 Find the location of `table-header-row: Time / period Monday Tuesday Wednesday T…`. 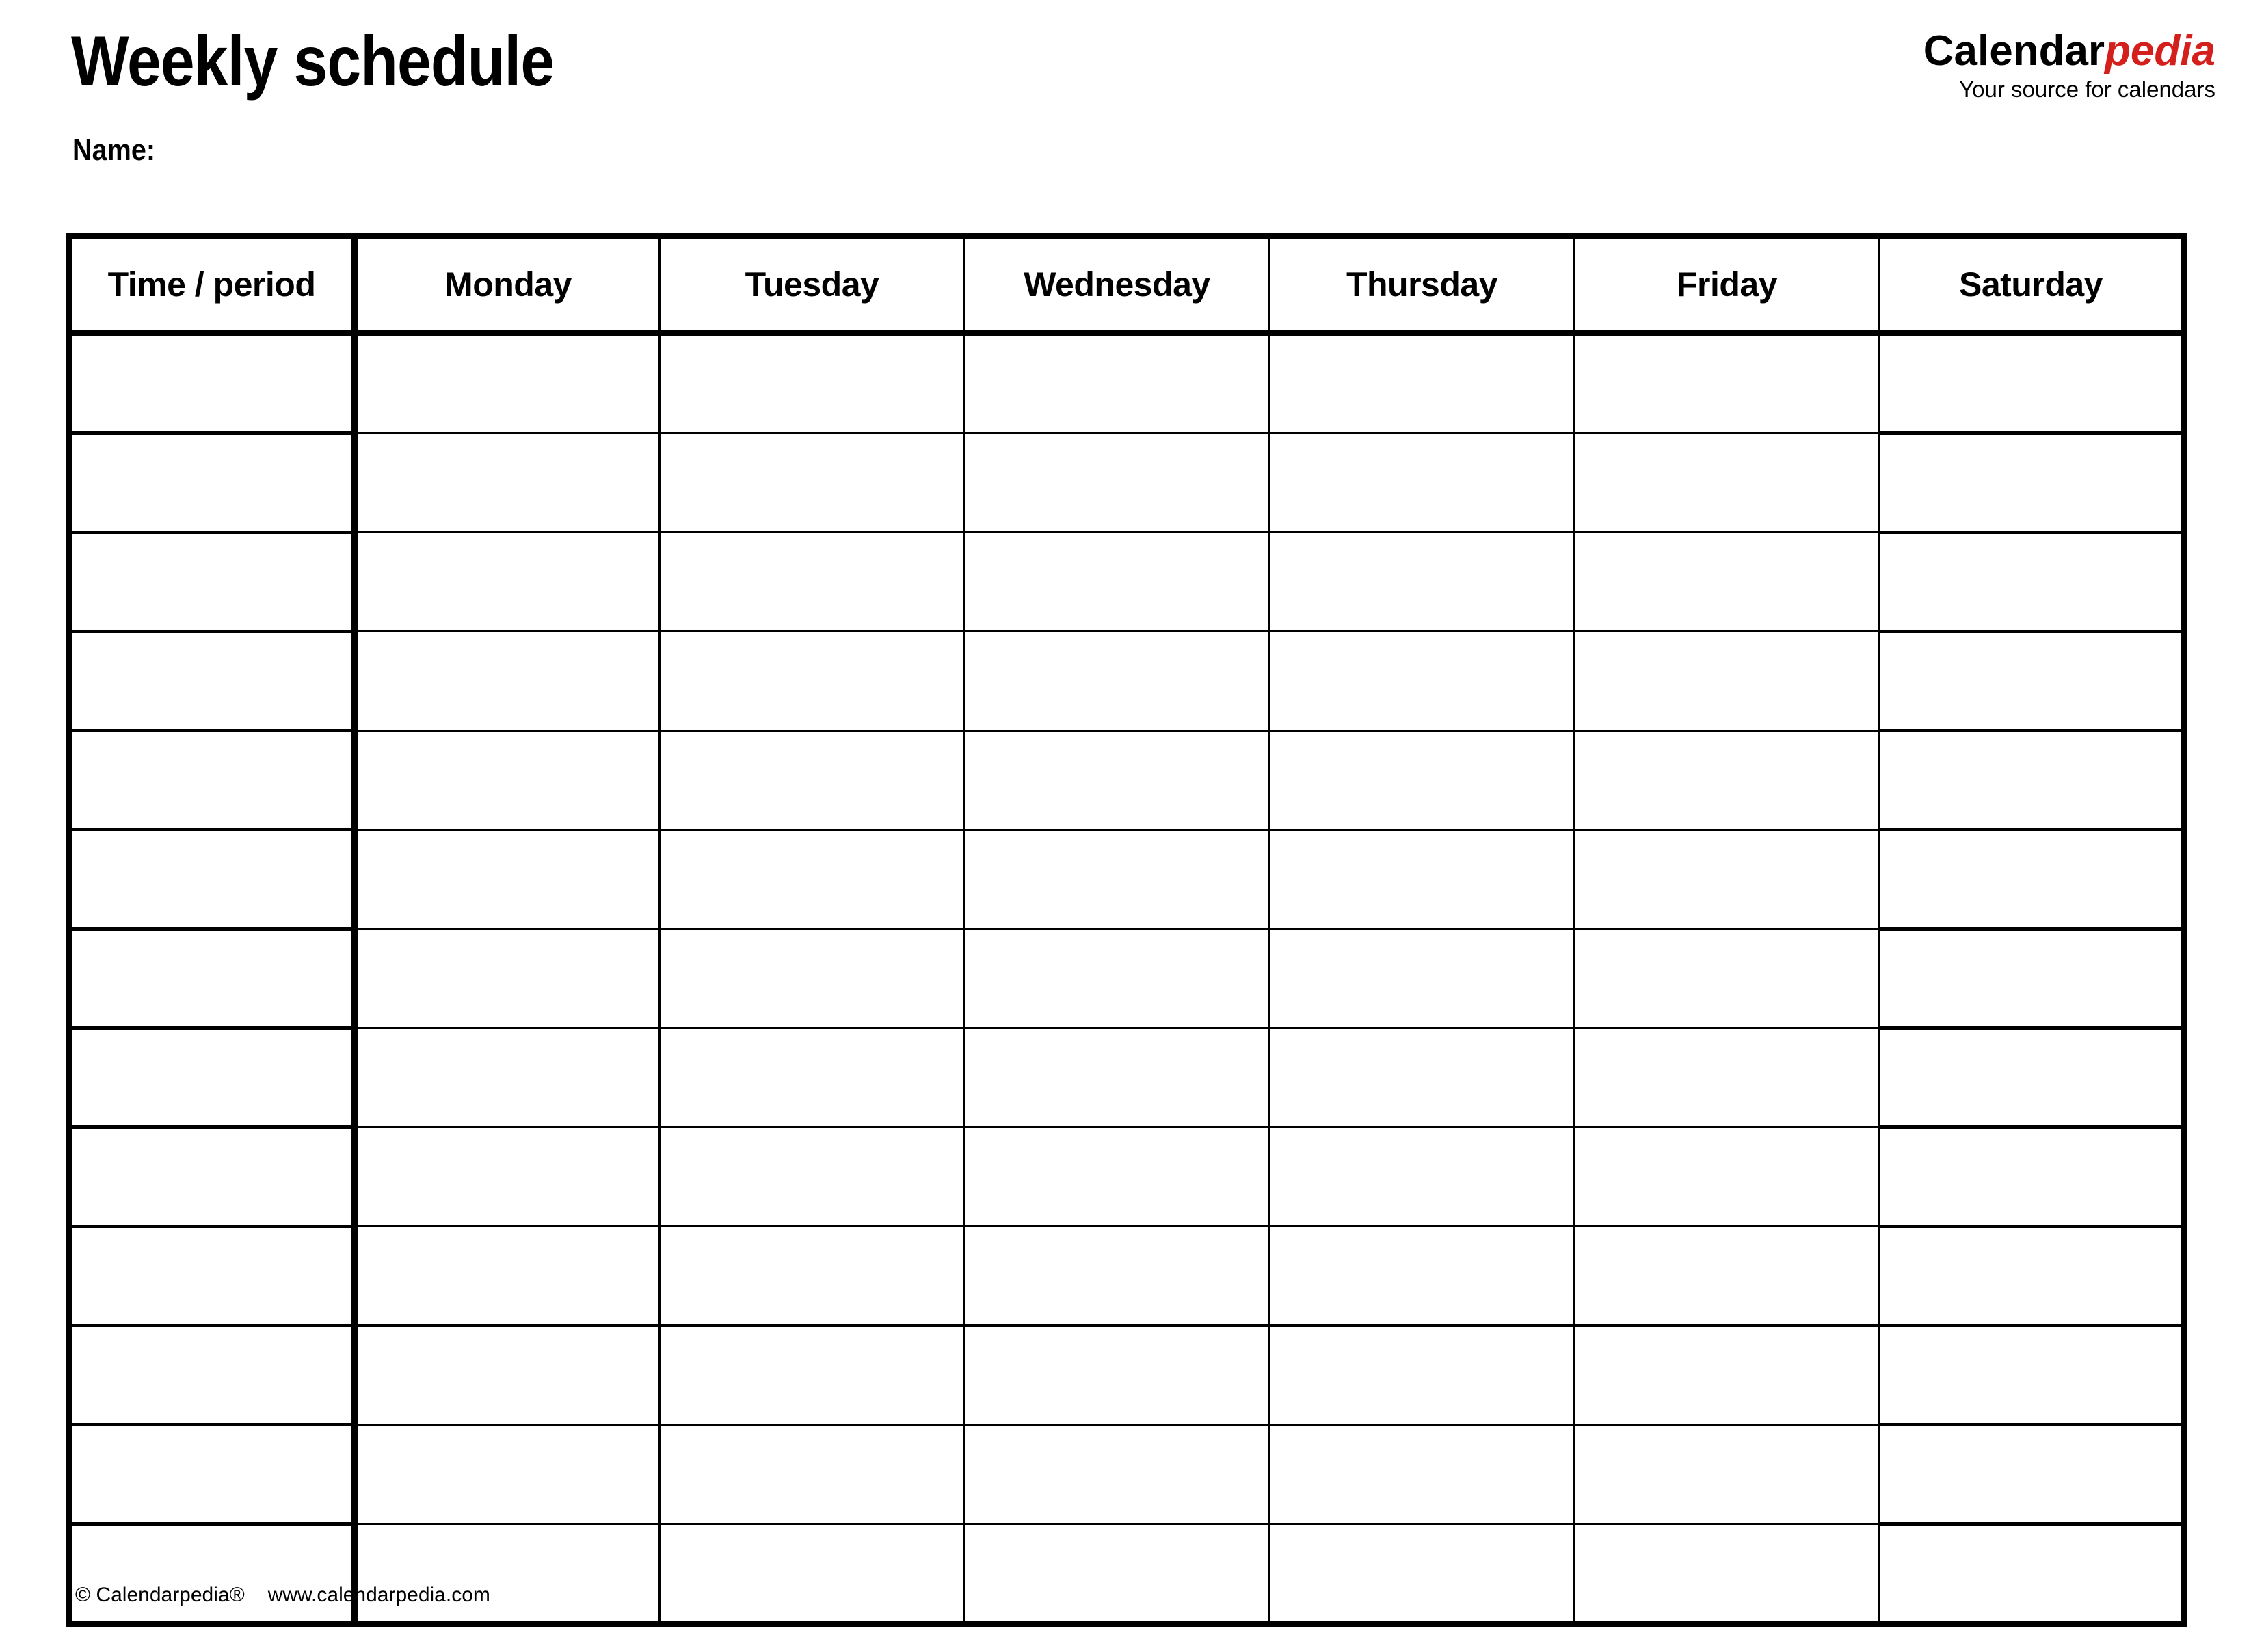

table-header-row: Time / period Monday Tuesday Wednesday T… is located at coordinates (1126, 286).